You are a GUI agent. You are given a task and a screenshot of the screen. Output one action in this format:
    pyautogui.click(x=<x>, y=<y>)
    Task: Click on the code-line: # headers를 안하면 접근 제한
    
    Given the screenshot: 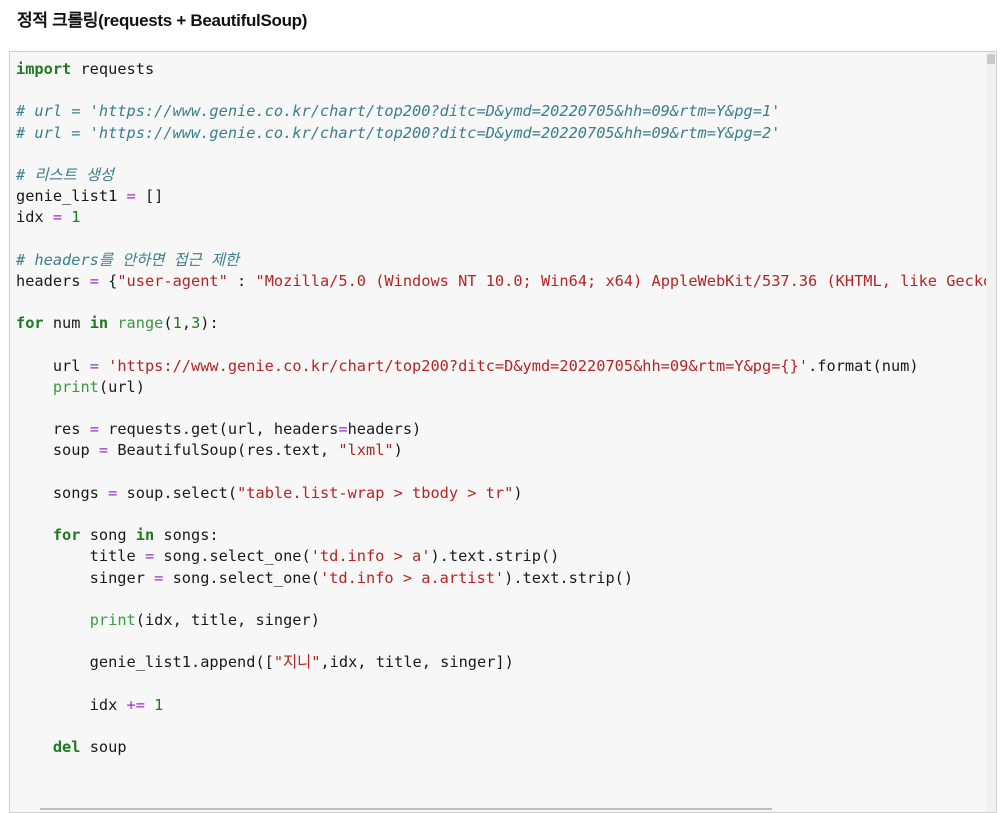 What is the action you would take?
    pyautogui.click(x=506, y=260)
    